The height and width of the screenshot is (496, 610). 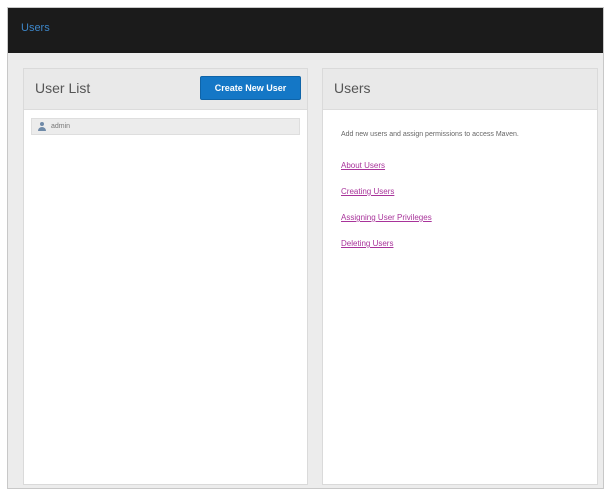 I want to click on creating-users-link: Creating Users, so click(x=367, y=191).